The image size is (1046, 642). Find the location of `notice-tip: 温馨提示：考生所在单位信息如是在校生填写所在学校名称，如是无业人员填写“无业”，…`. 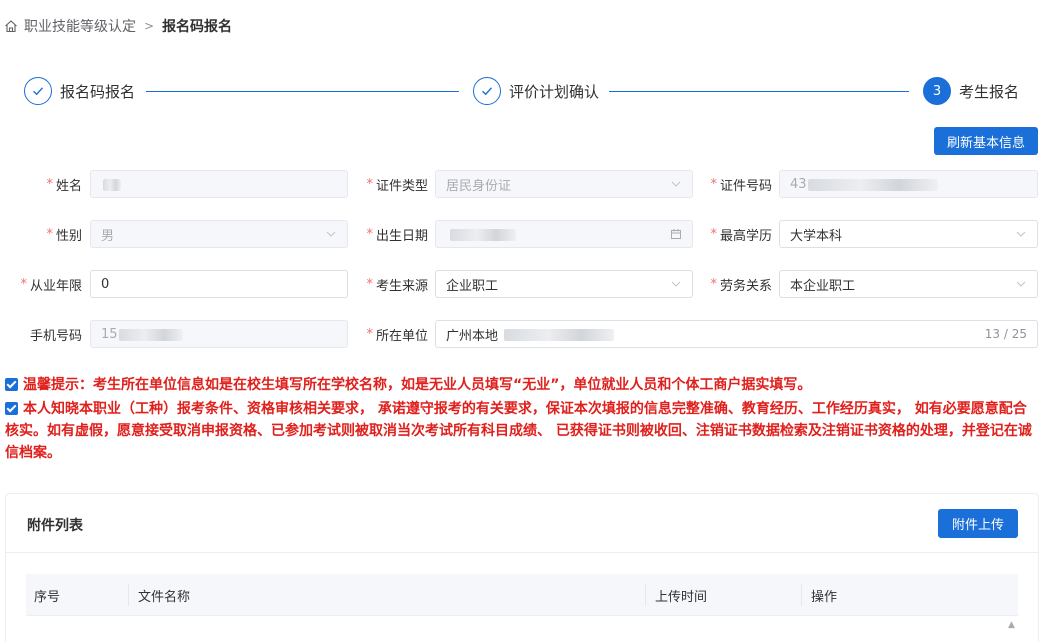

notice-tip: 温馨提示：考生所在单位信息如是在校生填写所在学校名称，如是无业人员填写“无业”，… is located at coordinates (520, 385).